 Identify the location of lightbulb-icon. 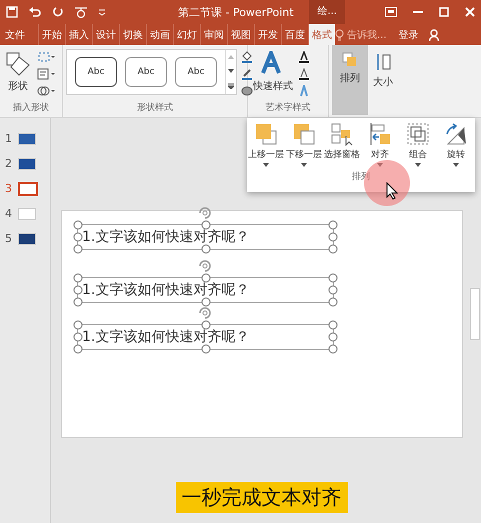
(339, 34).